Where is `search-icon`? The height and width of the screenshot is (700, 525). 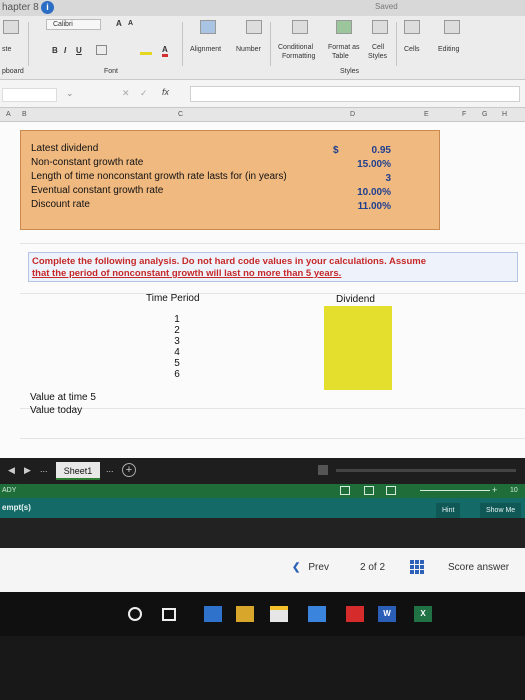 search-icon is located at coordinates (135, 614).